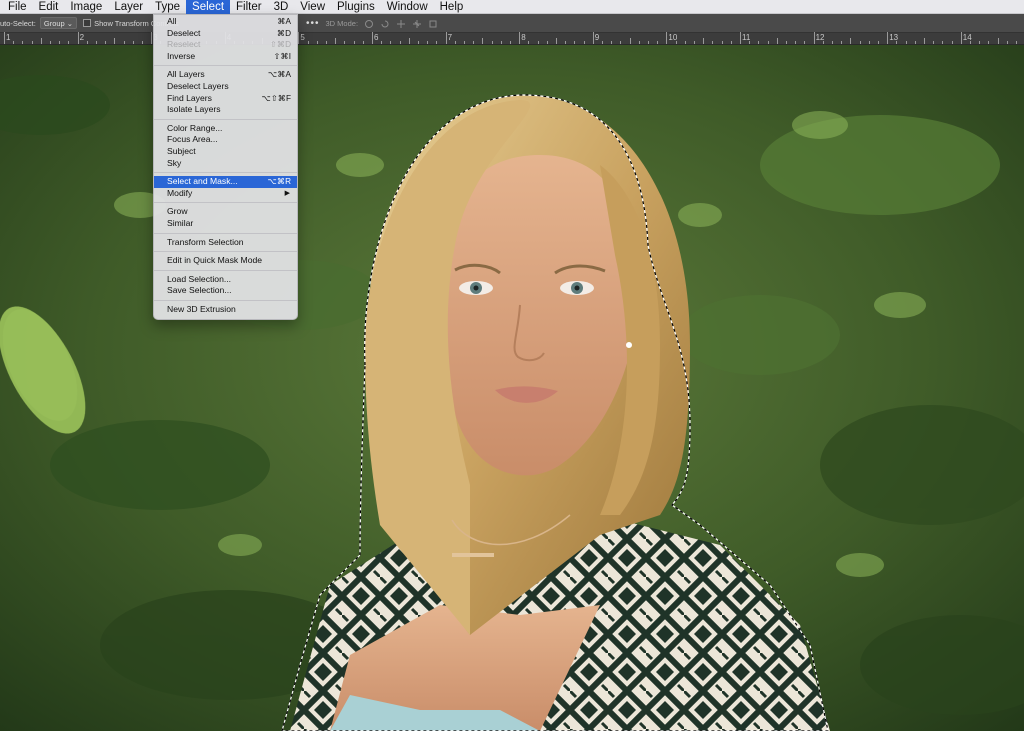  What do you see at coordinates (225, 87) in the screenshot?
I see `menu-item-deselect-layers: Deselect Layers` at bounding box center [225, 87].